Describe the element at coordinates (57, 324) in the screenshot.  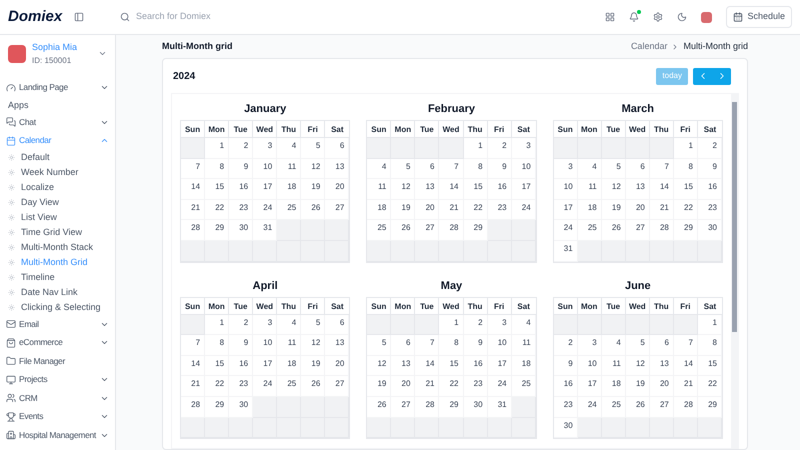
I see `nav-item: Email` at that location.